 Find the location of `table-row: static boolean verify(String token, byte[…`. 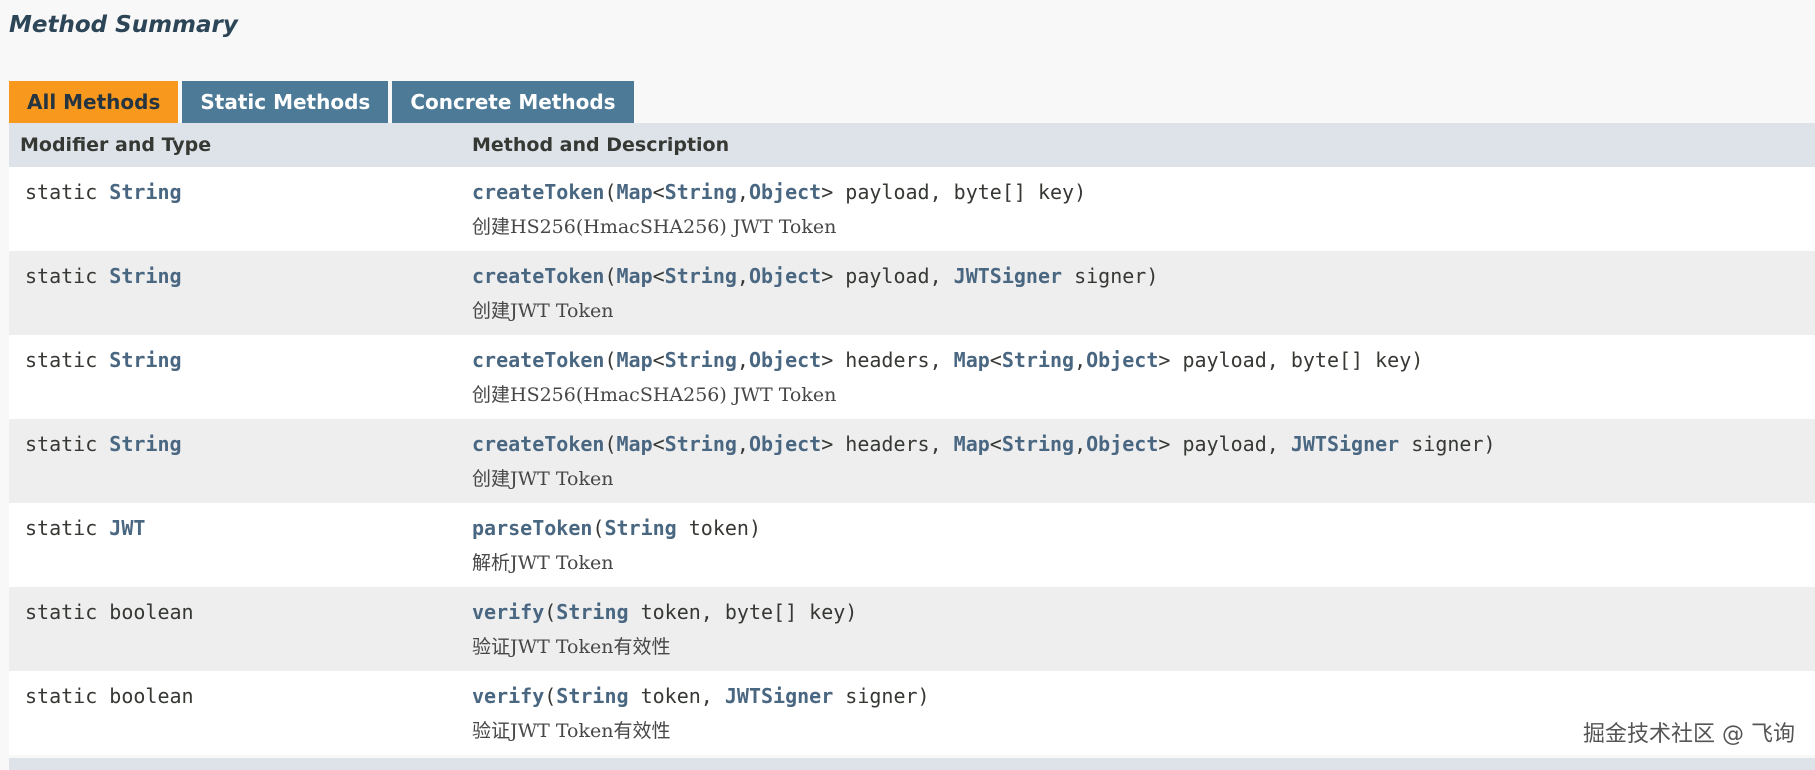

table-row: static boolean verify(String token, byte[… is located at coordinates (912, 629).